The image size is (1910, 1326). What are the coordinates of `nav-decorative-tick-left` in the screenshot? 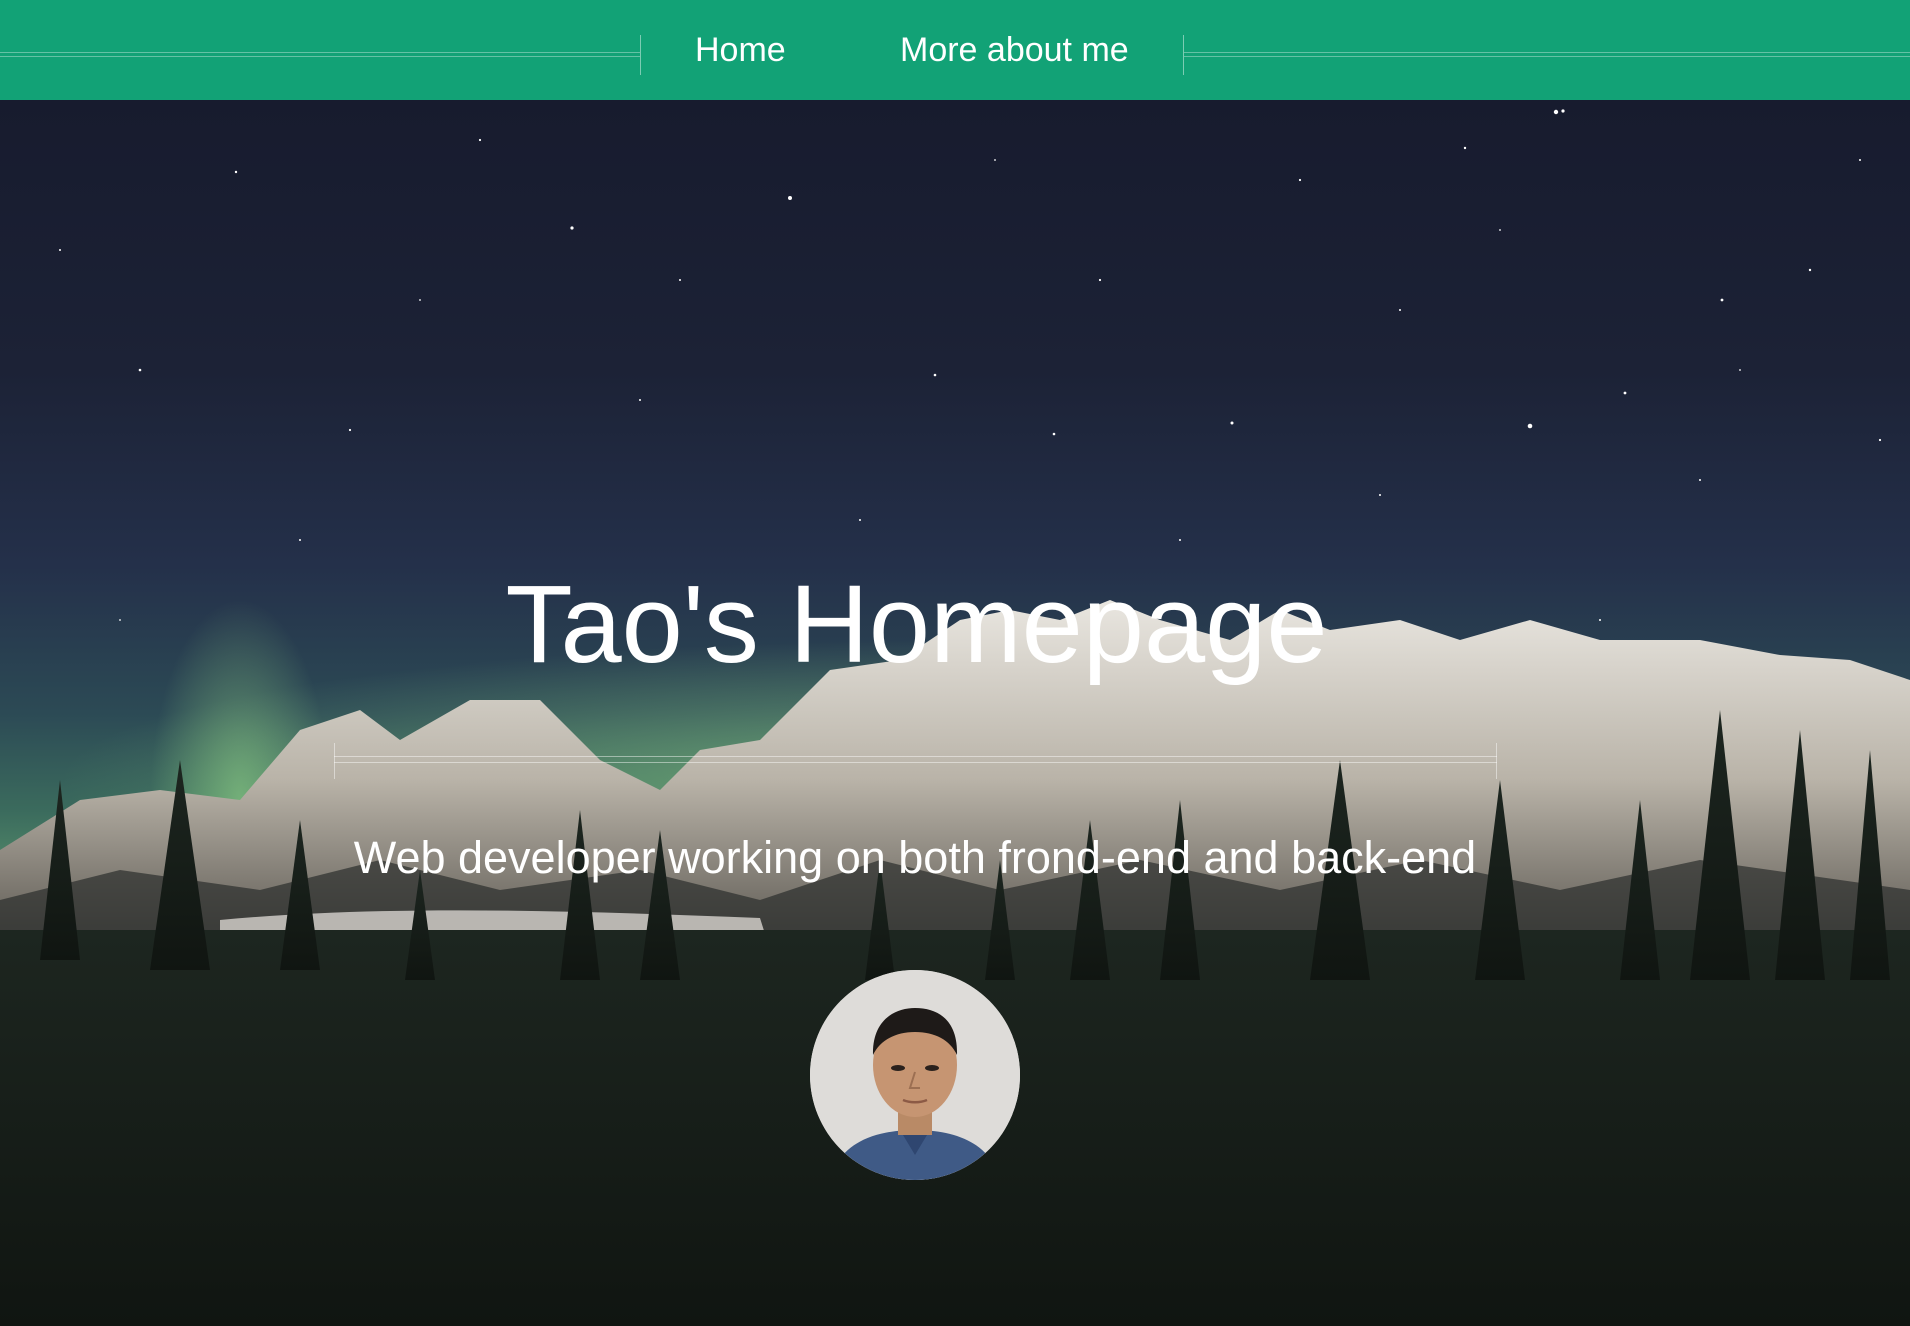 It's located at (640, 55).